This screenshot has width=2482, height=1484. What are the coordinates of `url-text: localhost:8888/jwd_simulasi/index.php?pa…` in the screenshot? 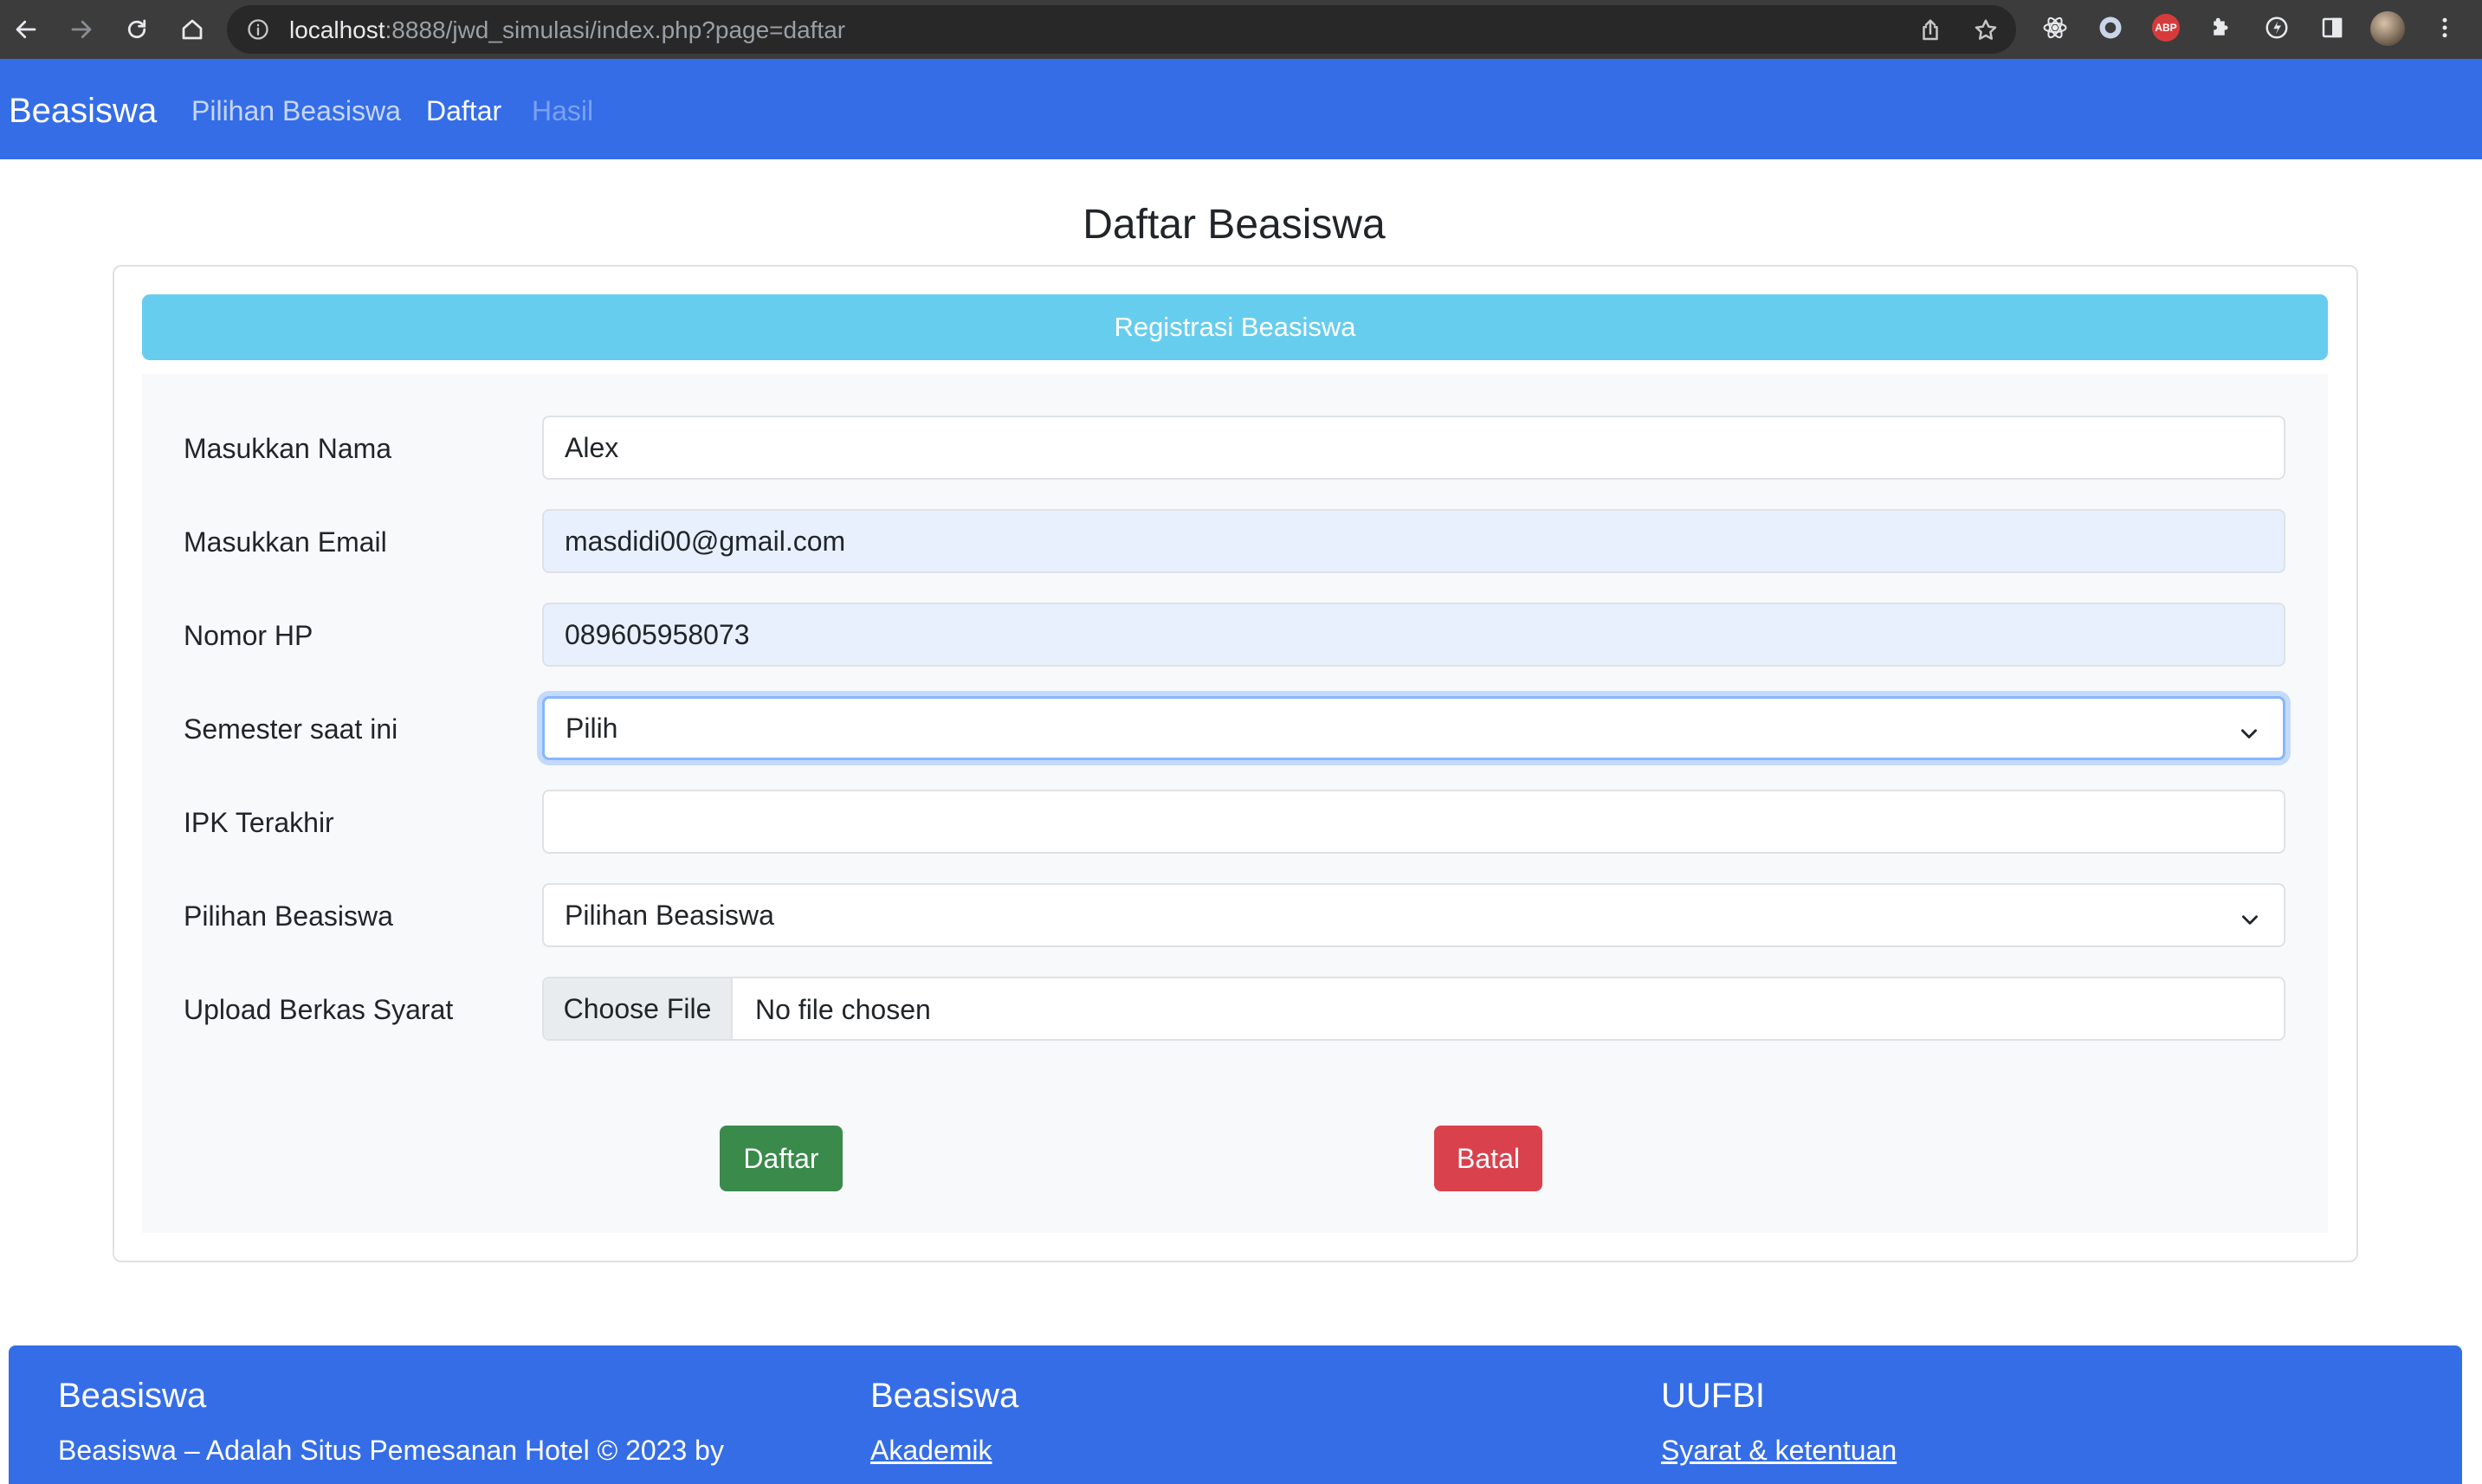 It's located at (567, 30).